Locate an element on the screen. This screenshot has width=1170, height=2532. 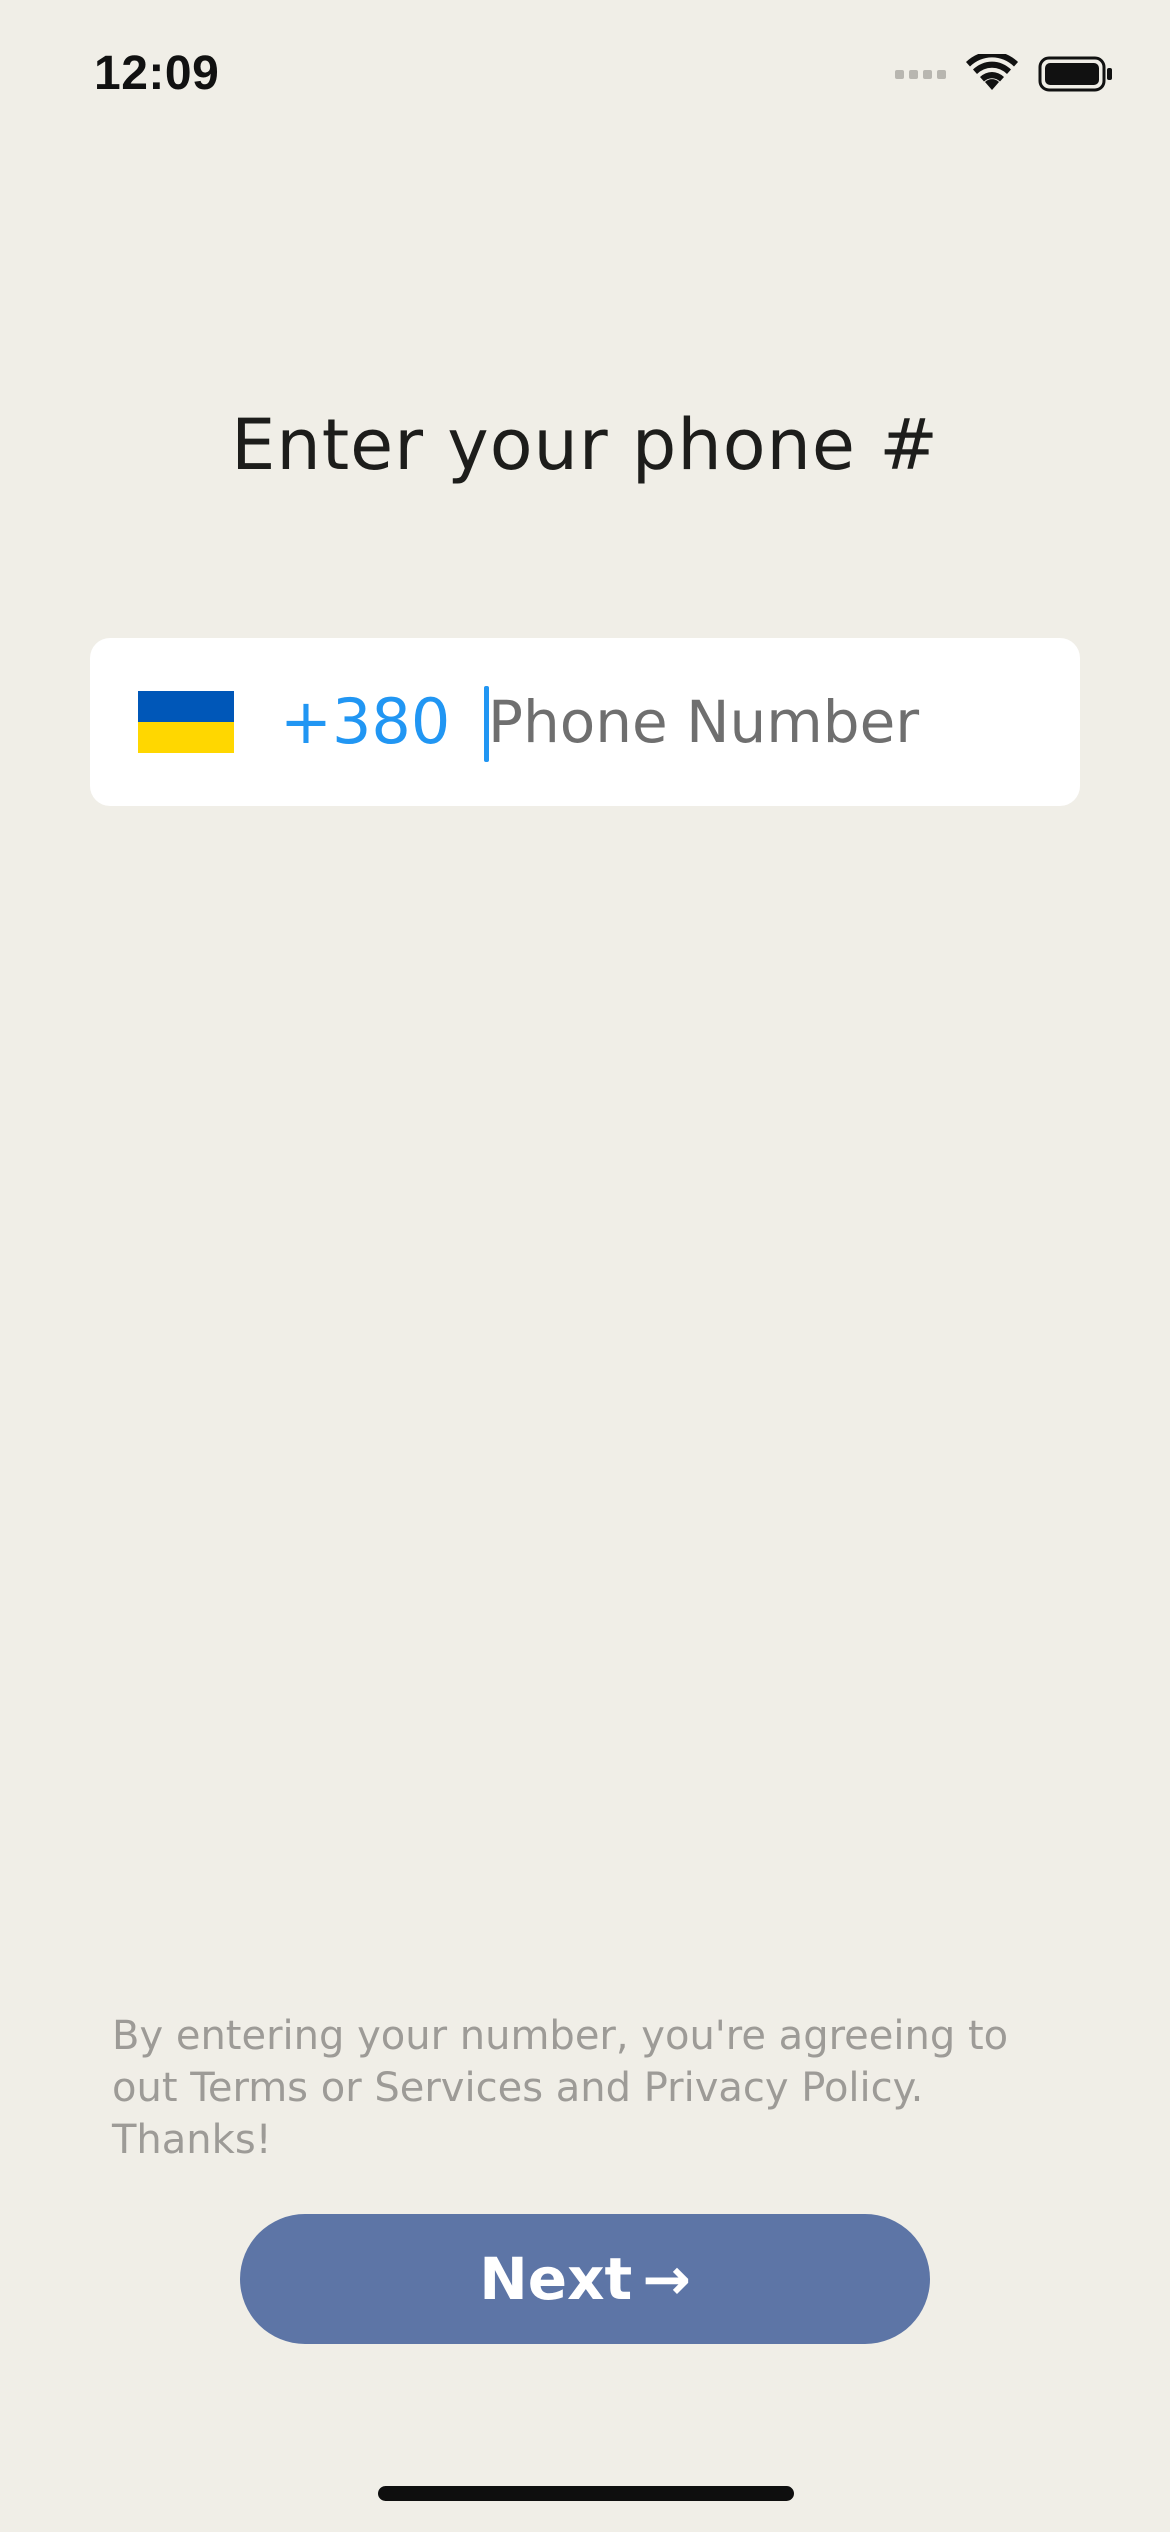
next-button: Next → is located at coordinates (585, 2279).